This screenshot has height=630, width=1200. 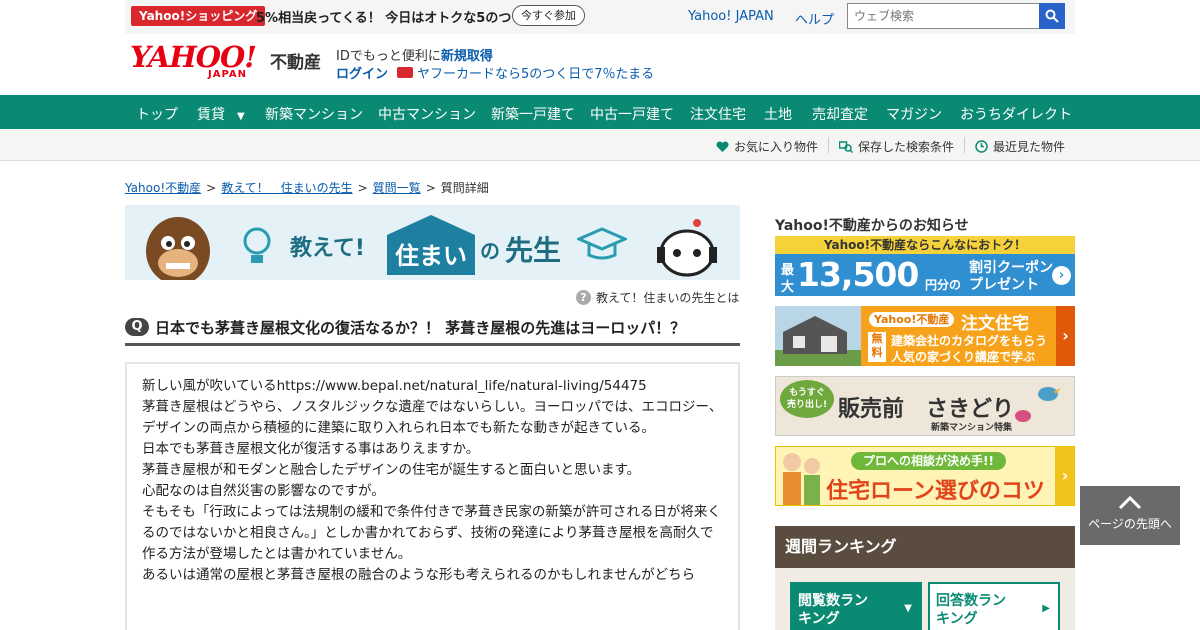 What do you see at coordinates (362, 72) in the screenshot?
I see `login-link: ログイン` at bounding box center [362, 72].